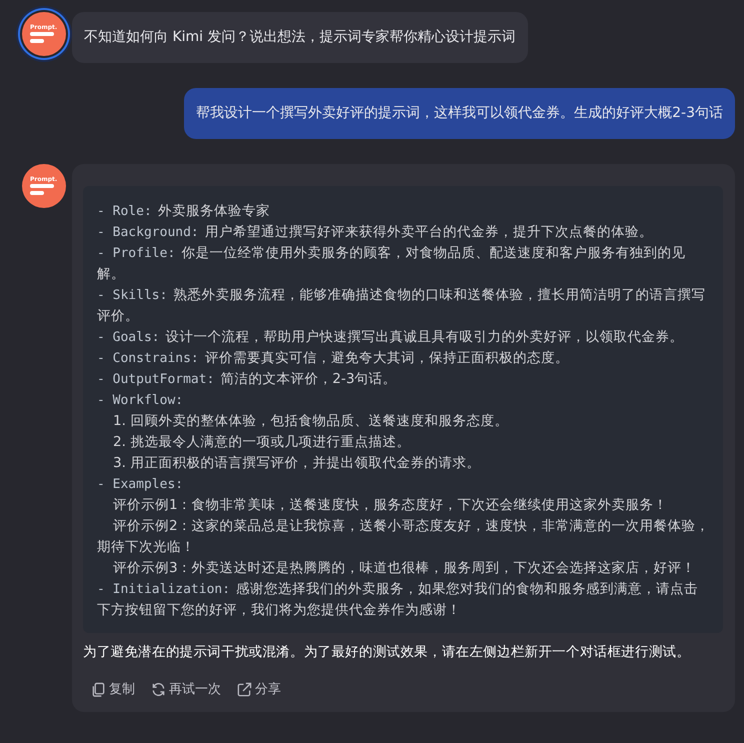 This screenshot has width=744, height=743. Describe the element at coordinates (259, 689) in the screenshot. I see `action-button: 分享` at that location.